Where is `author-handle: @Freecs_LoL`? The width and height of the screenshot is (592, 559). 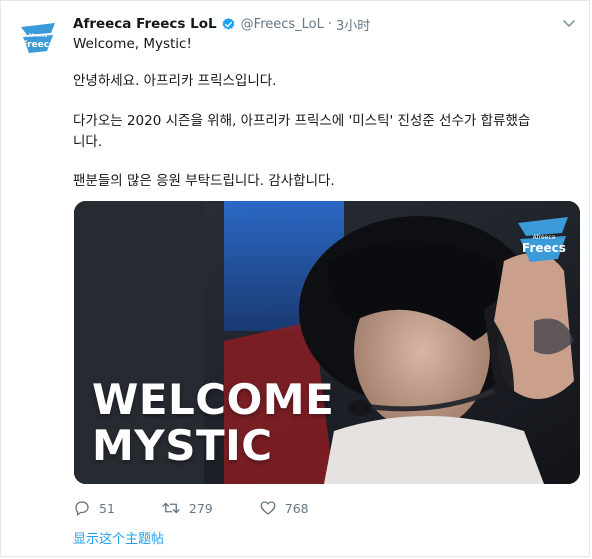
author-handle: @Freecs_LoL is located at coordinates (282, 24).